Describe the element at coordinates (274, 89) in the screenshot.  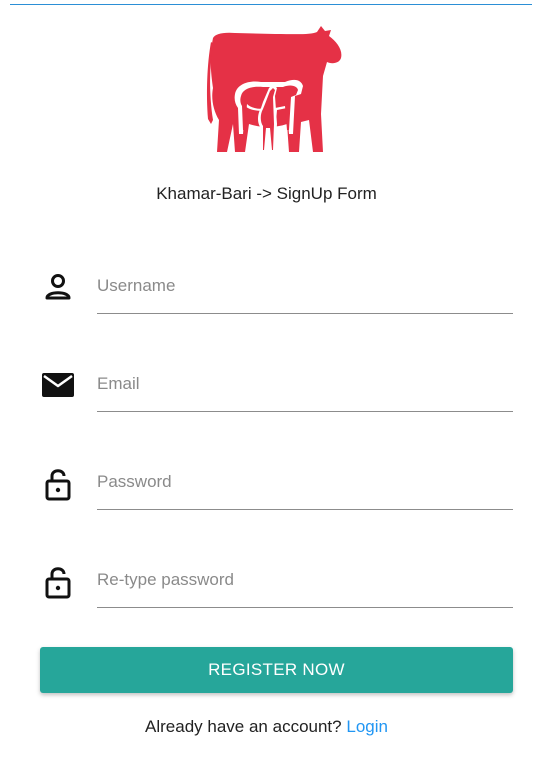
I see `cattle-logo-icon` at that location.